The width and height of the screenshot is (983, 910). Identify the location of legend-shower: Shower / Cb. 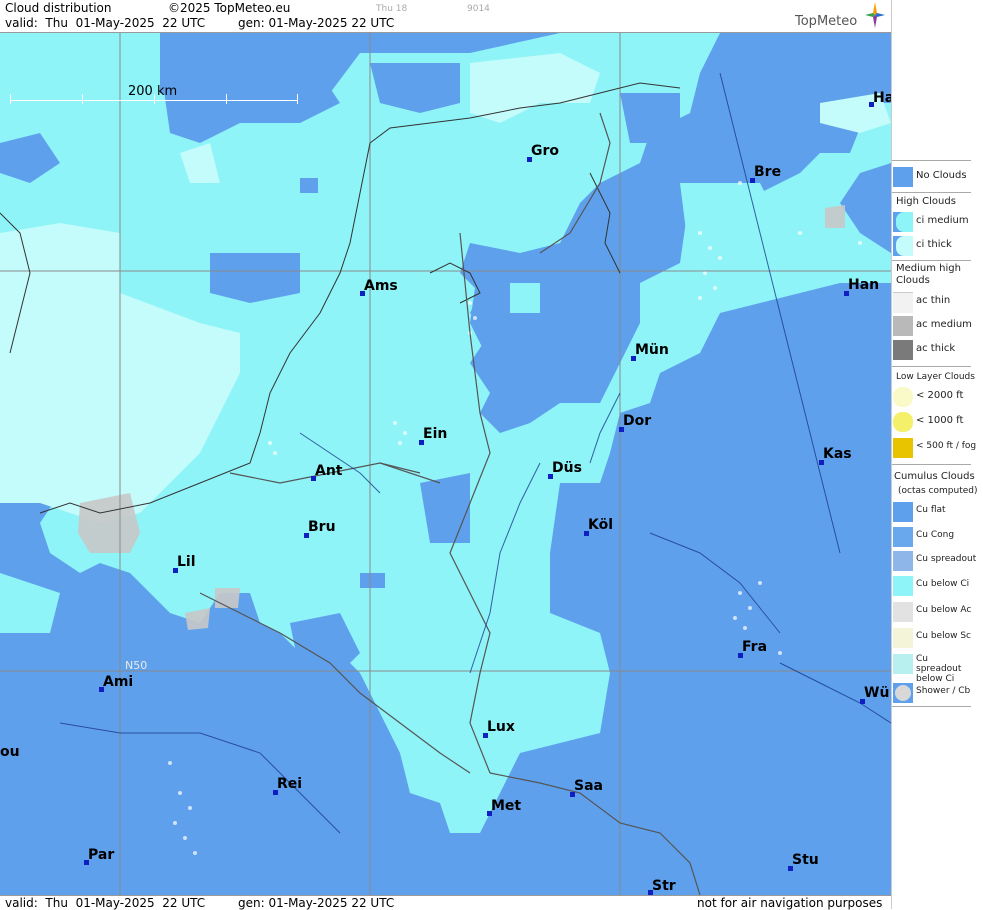
(937, 693).